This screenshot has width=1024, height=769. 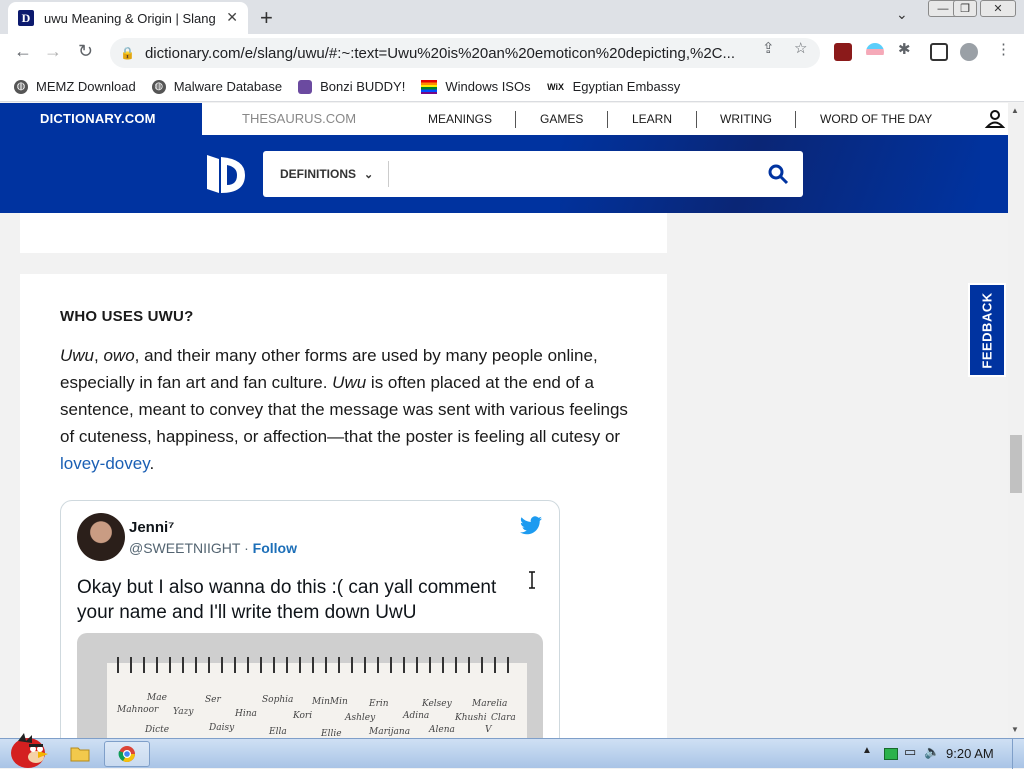 I want to click on tweet-author-handle: @SWEETNIIGHT · Follow, so click(x=213, y=548).